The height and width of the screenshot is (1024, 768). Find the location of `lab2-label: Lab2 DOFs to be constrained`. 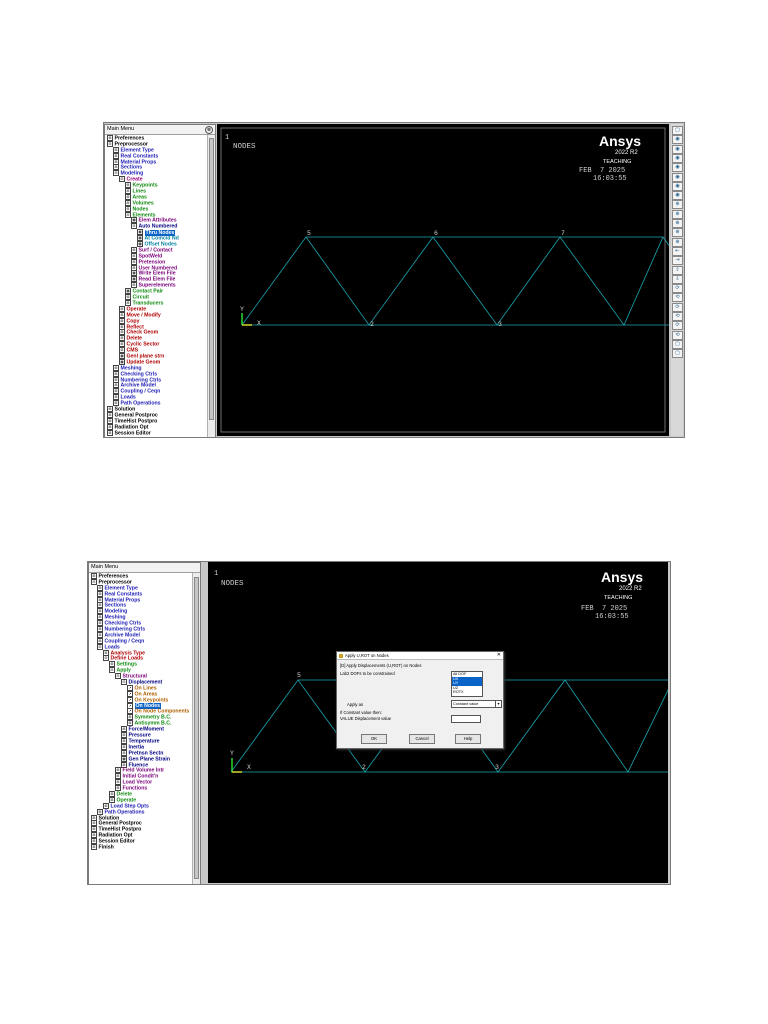

lab2-label: Lab2 DOFs to be constrained is located at coordinates (367, 673).